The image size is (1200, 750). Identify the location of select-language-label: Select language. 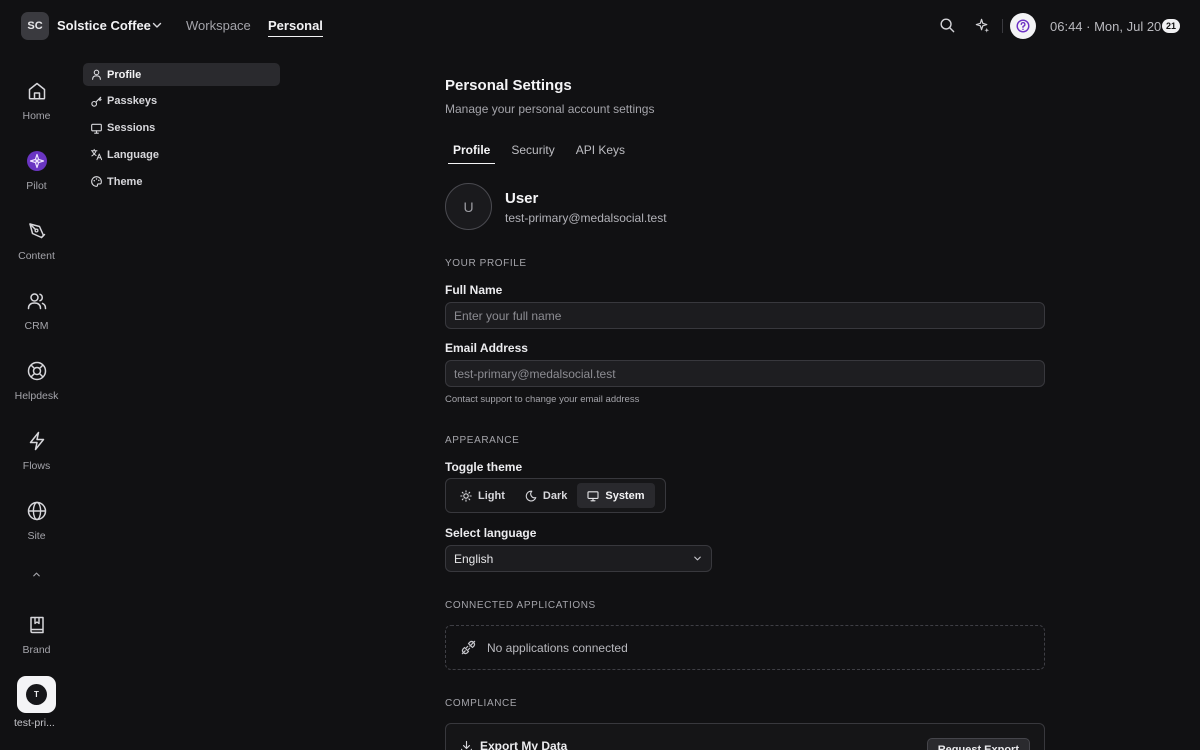
(491, 533).